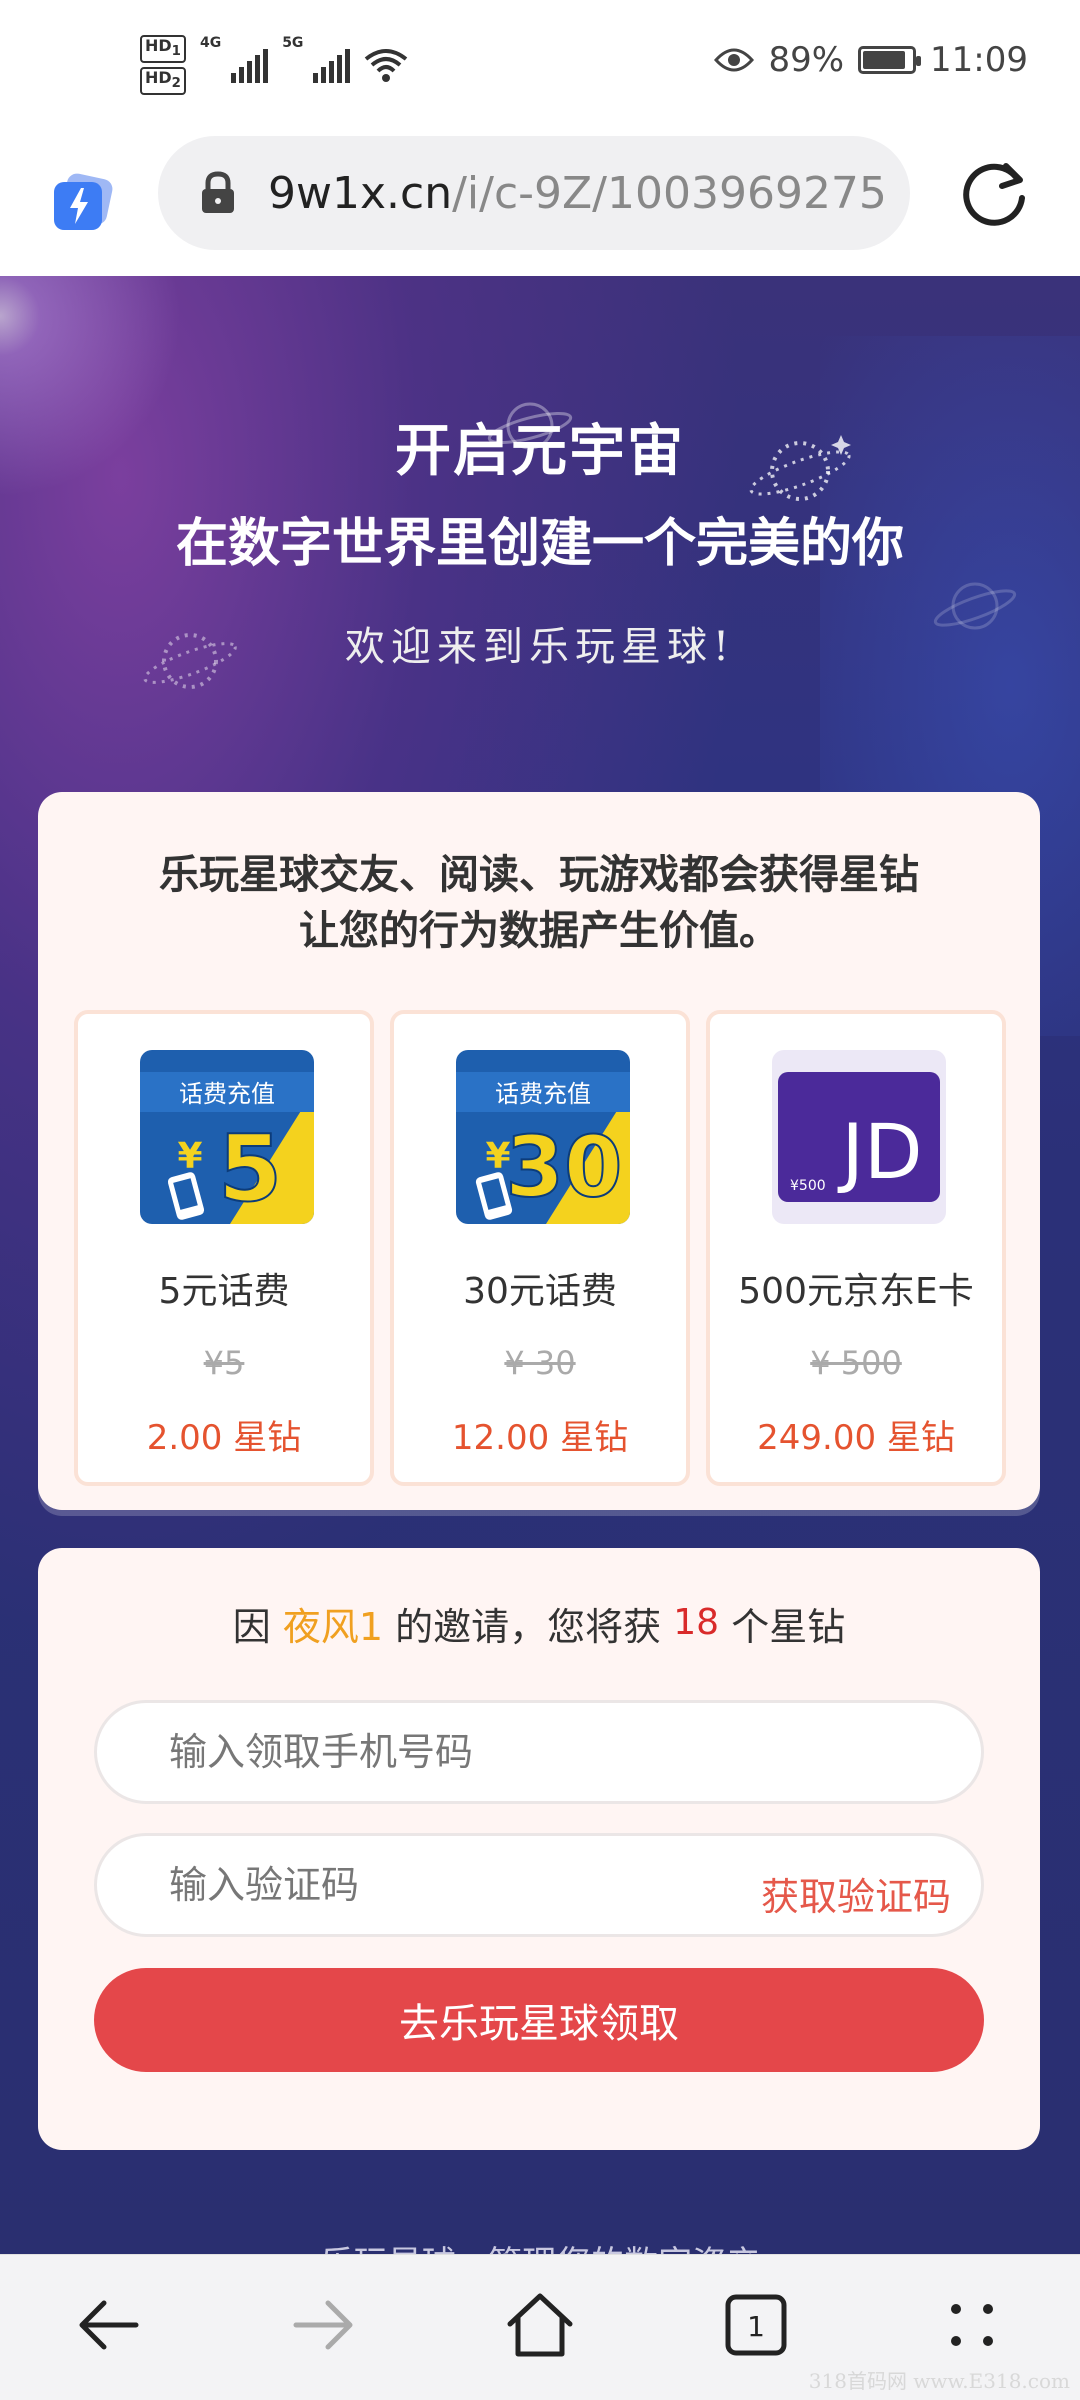 This screenshot has width=1080, height=2400. Describe the element at coordinates (224, 1363) in the screenshot. I see `prize-original-price: ¥5` at that location.